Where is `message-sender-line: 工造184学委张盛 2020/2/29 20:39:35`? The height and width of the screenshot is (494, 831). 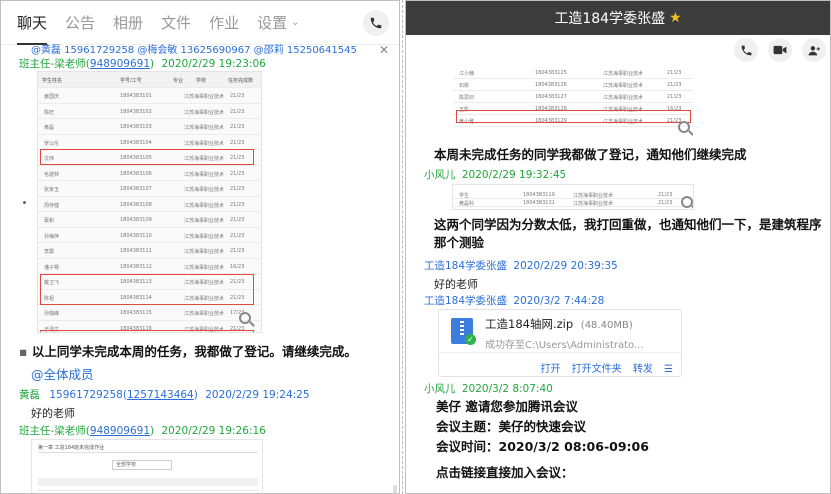
message-sender-line: 工造184学委张盛 2020/2/29 20:39:35 is located at coordinates (521, 265).